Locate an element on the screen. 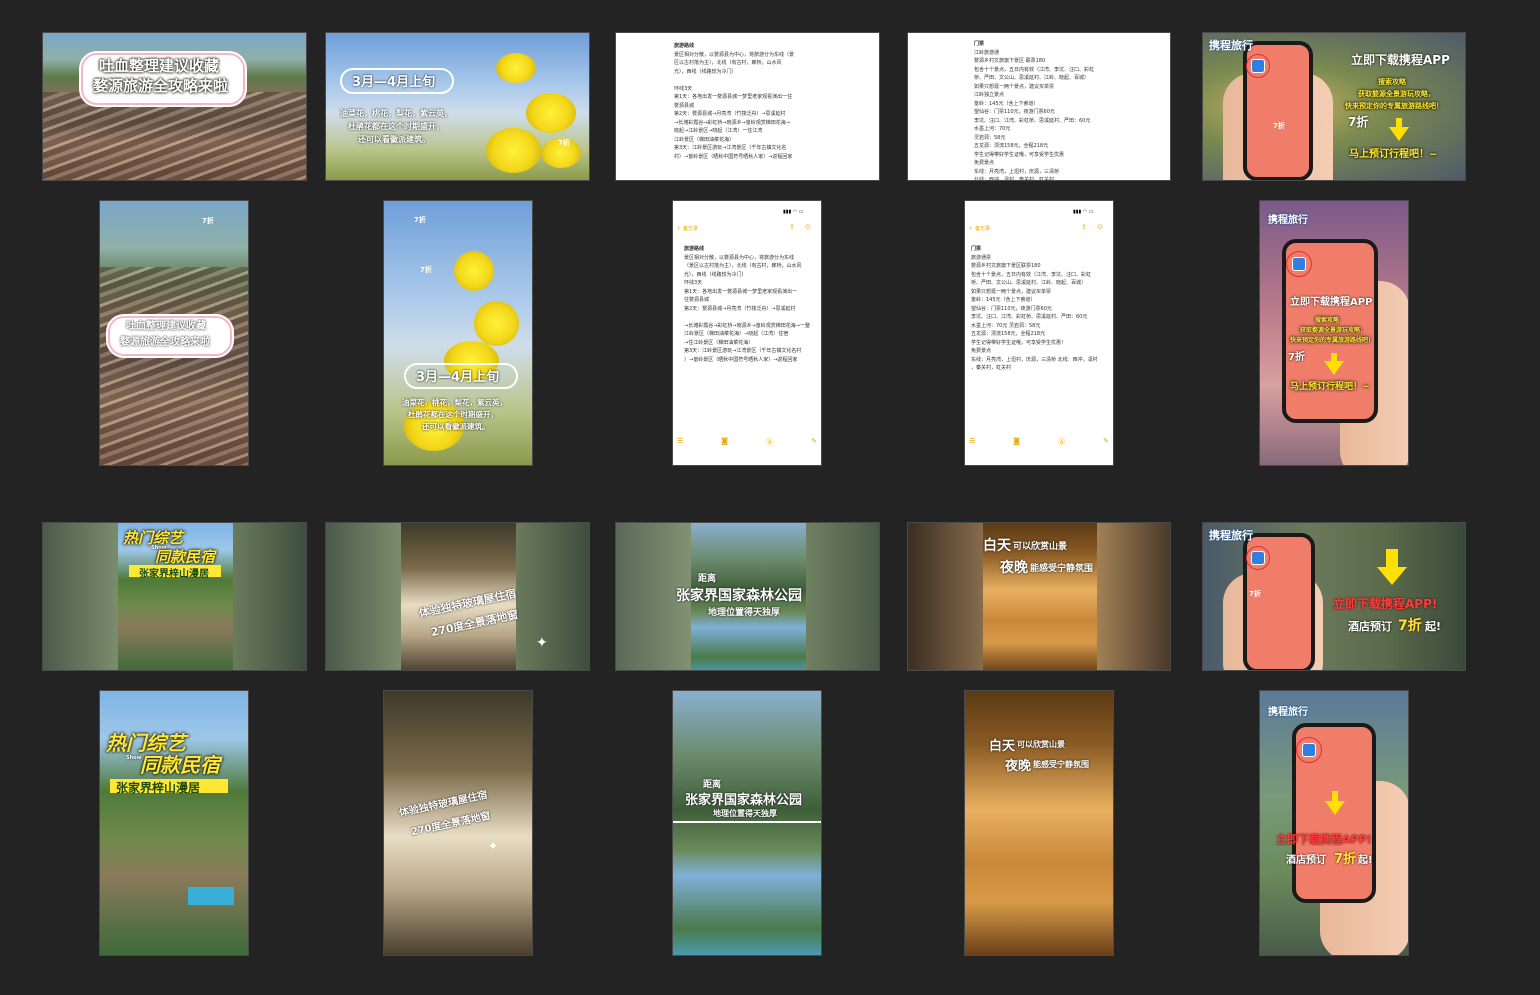 The width and height of the screenshot is (1540, 995). doc-line: 学生记得带好学生证哦，可享受学生优惠 is located at coordinates (1019, 154).